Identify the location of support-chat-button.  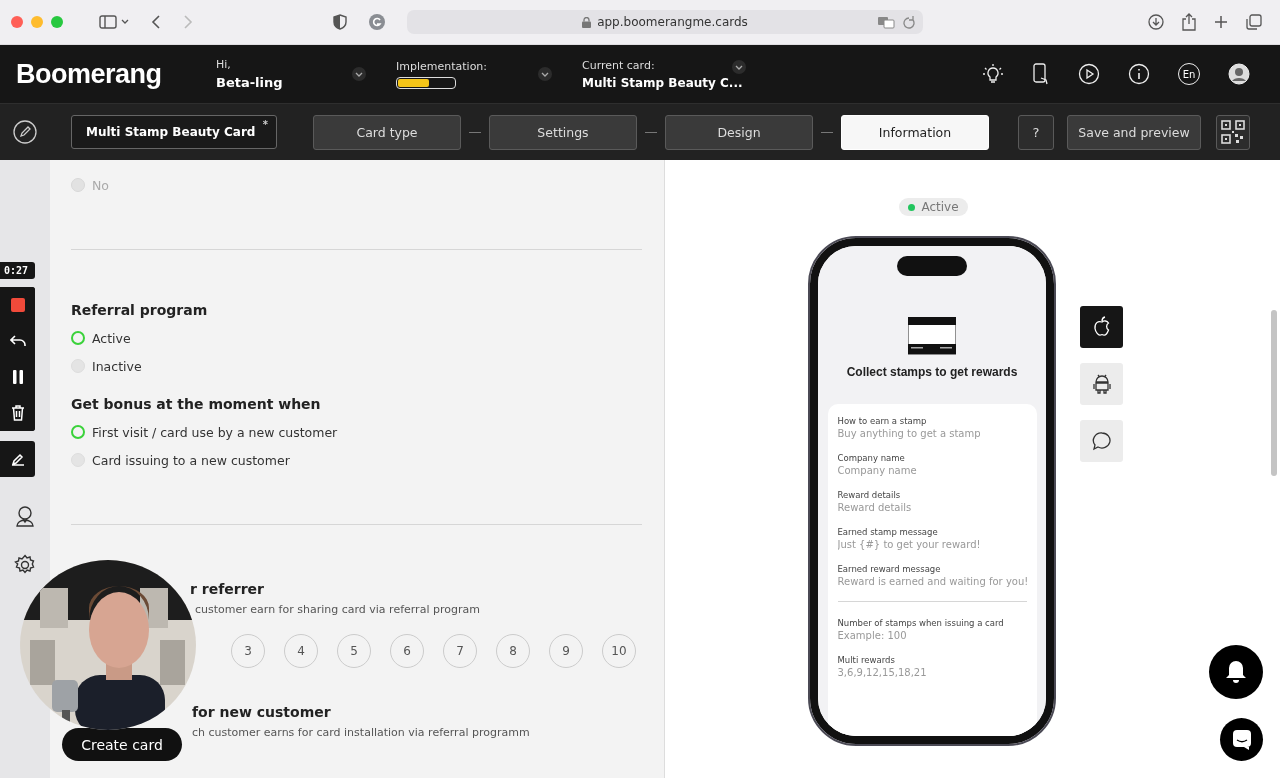
(1241, 739).